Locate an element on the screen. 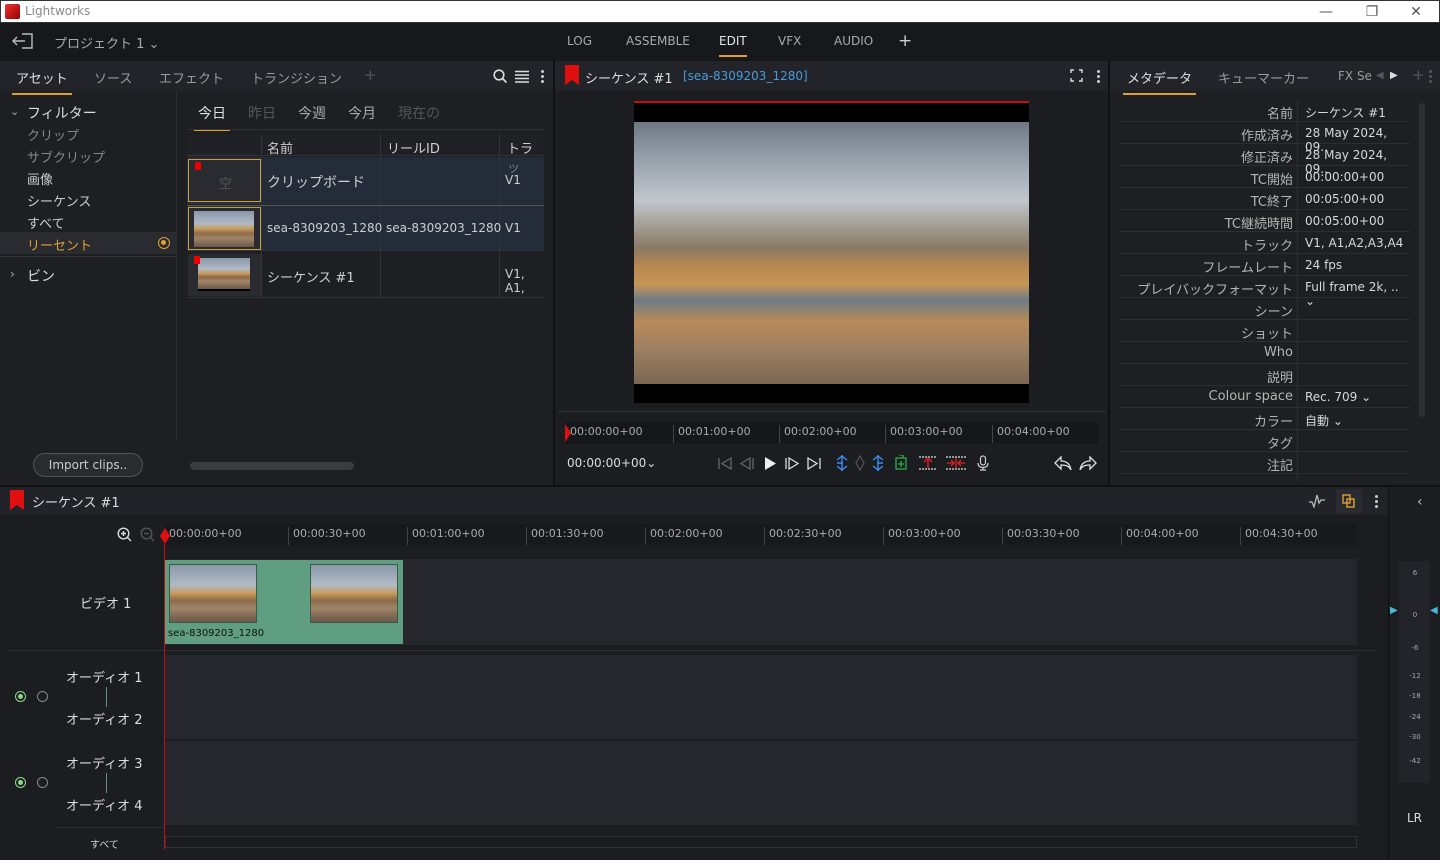  filter-clips: クリップ is located at coordinates (53, 134).